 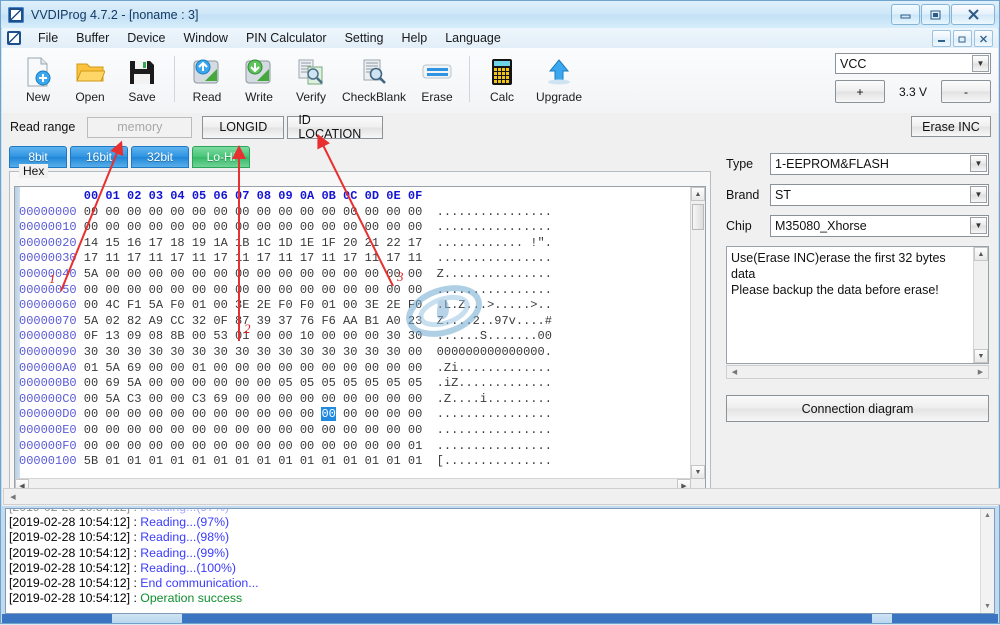 What do you see at coordinates (987, 561) in the screenshot?
I see `log-vertical-scrollbar: ▲ ▼` at bounding box center [987, 561].